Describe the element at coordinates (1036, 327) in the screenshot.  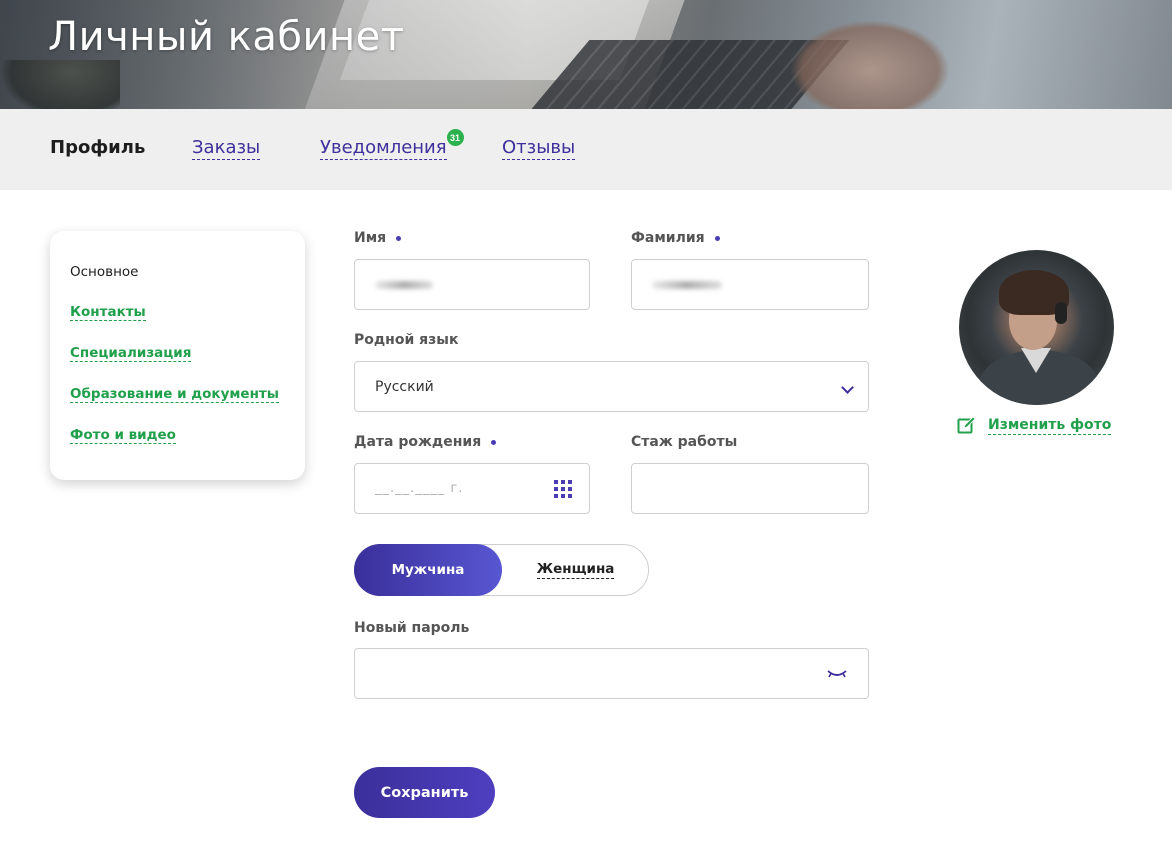
I see `avatar` at that location.